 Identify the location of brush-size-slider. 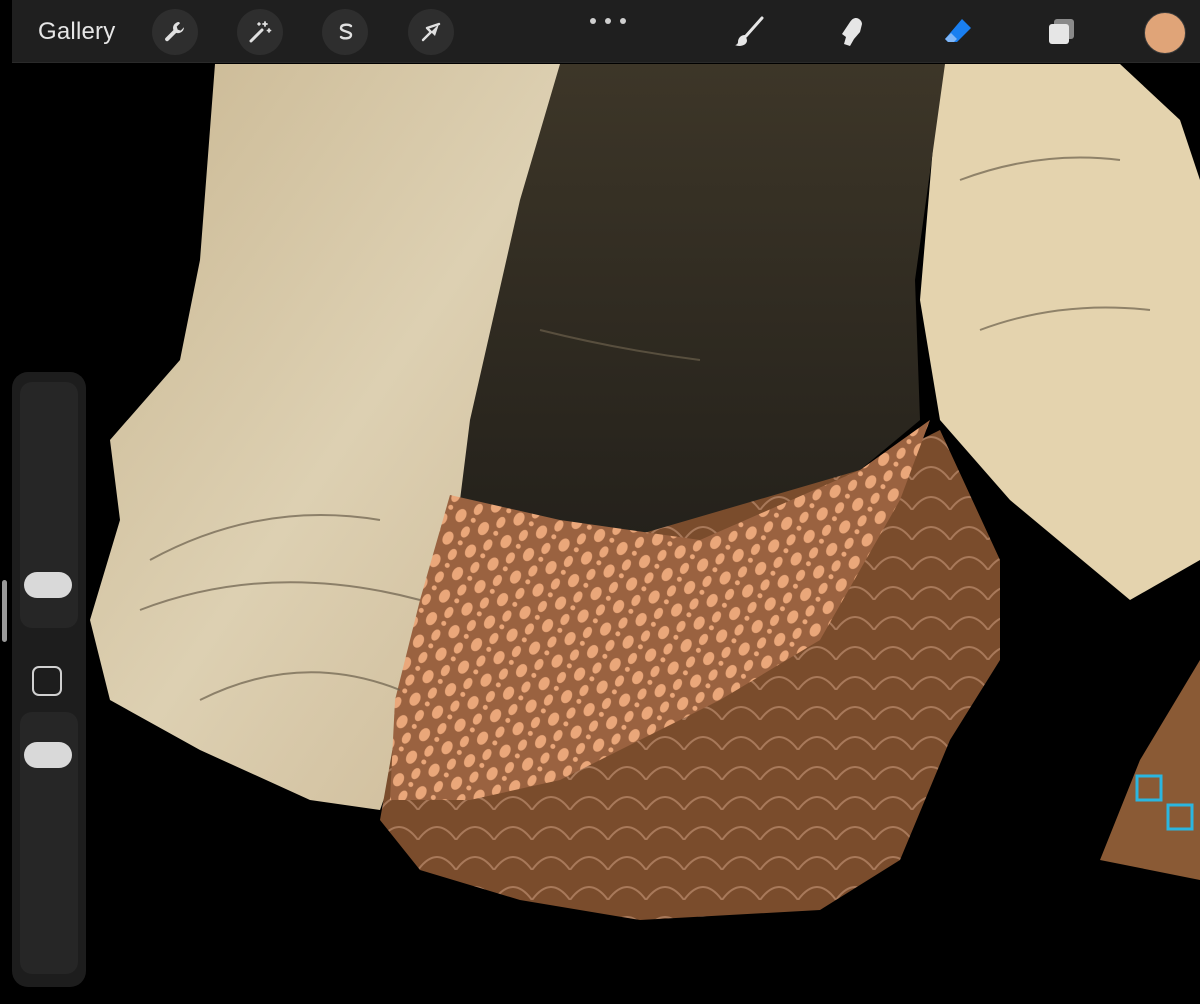
(49, 505).